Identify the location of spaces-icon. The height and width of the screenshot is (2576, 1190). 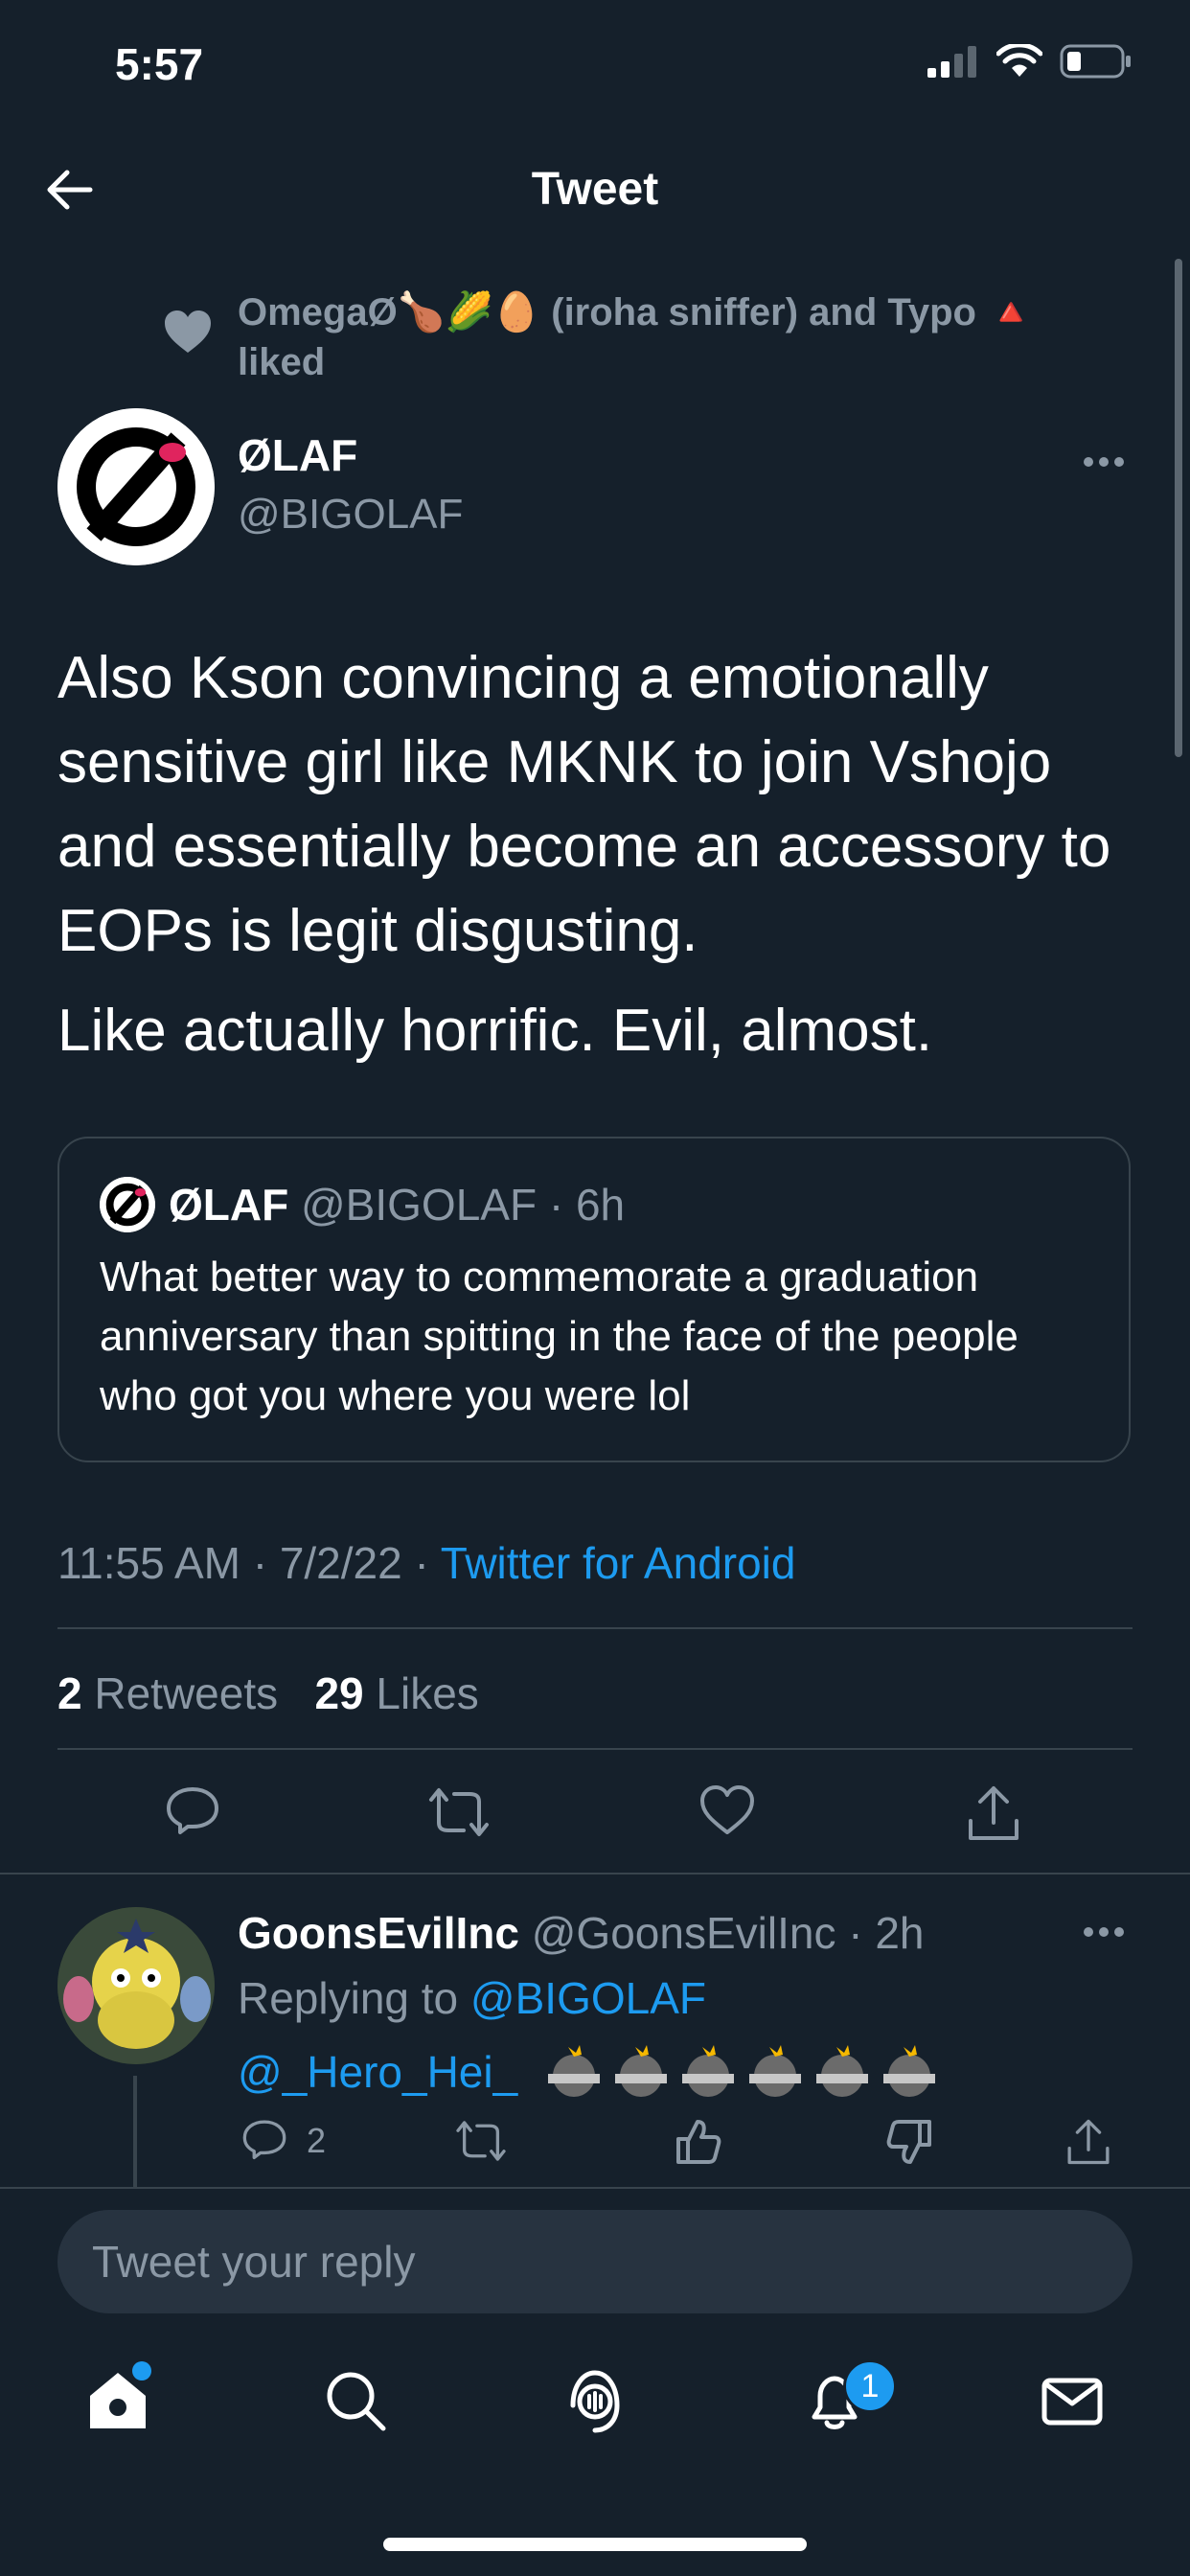
(595, 2401).